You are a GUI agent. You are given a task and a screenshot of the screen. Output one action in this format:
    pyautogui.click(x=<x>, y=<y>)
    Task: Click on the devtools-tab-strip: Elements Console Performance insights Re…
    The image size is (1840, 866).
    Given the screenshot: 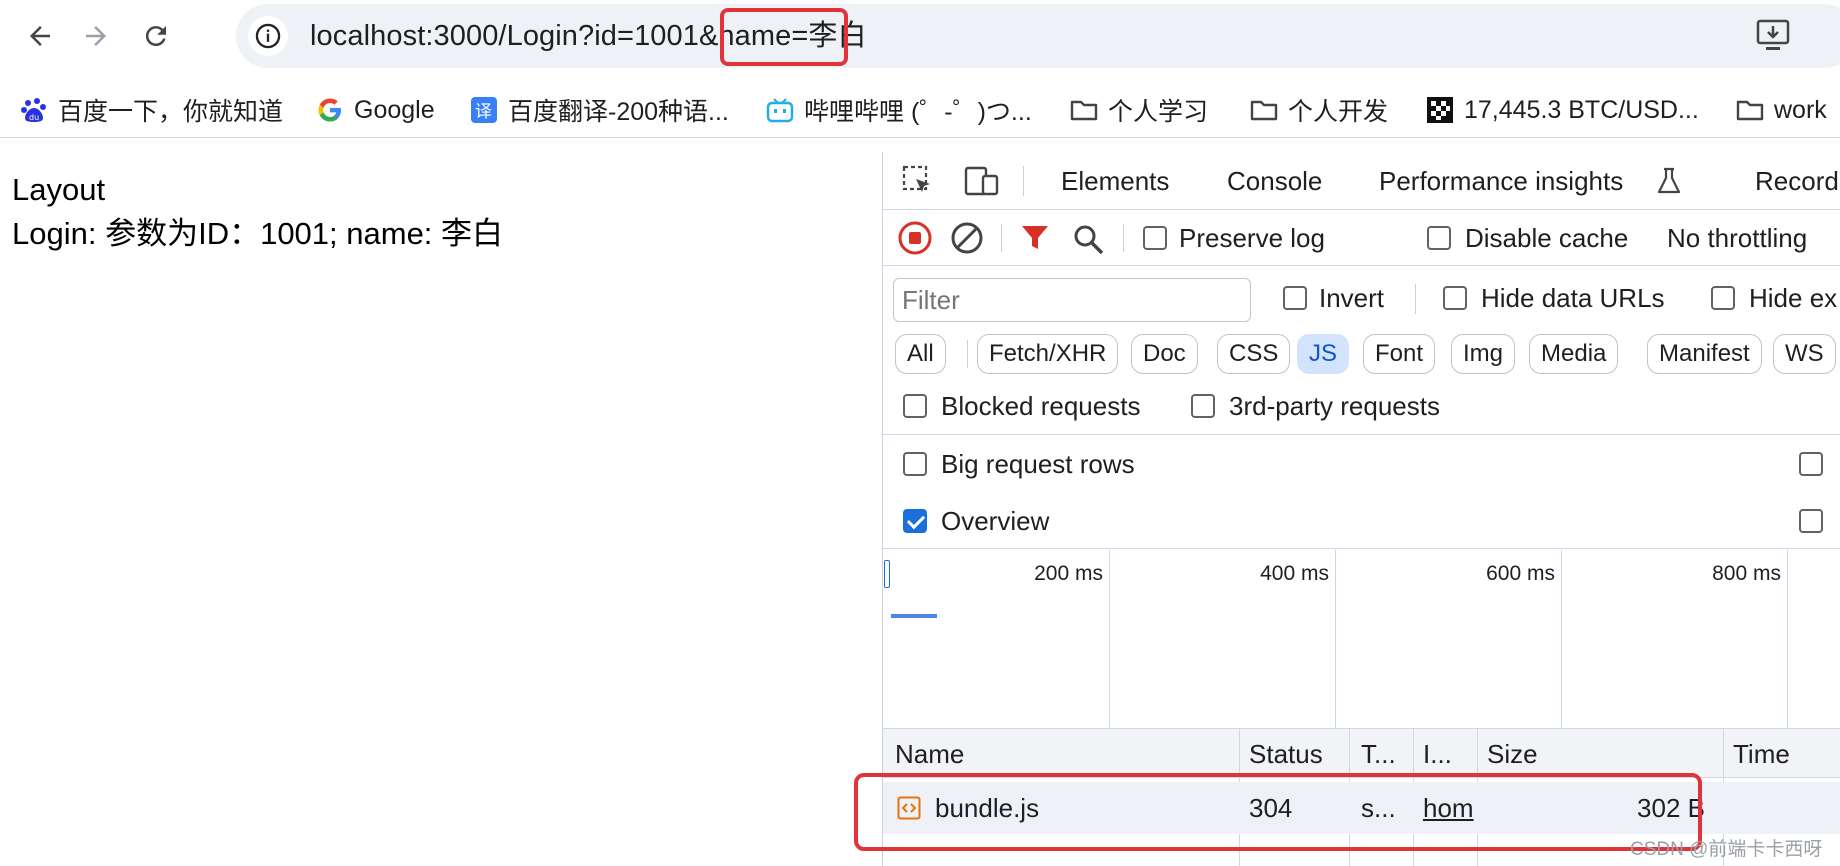 What is the action you would take?
    pyautogui.click(x=1361, y=181)
    